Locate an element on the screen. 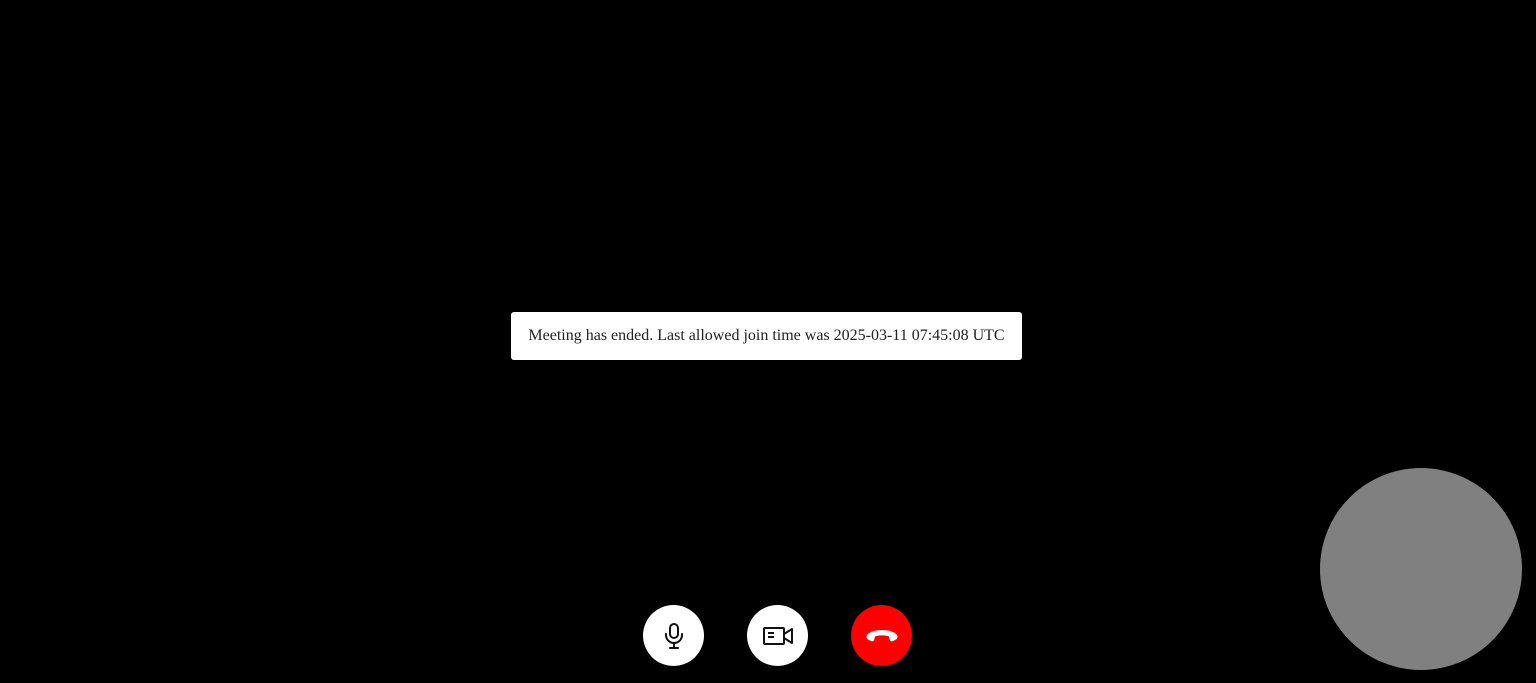  microphone-button is located at coordinates (673, 635).